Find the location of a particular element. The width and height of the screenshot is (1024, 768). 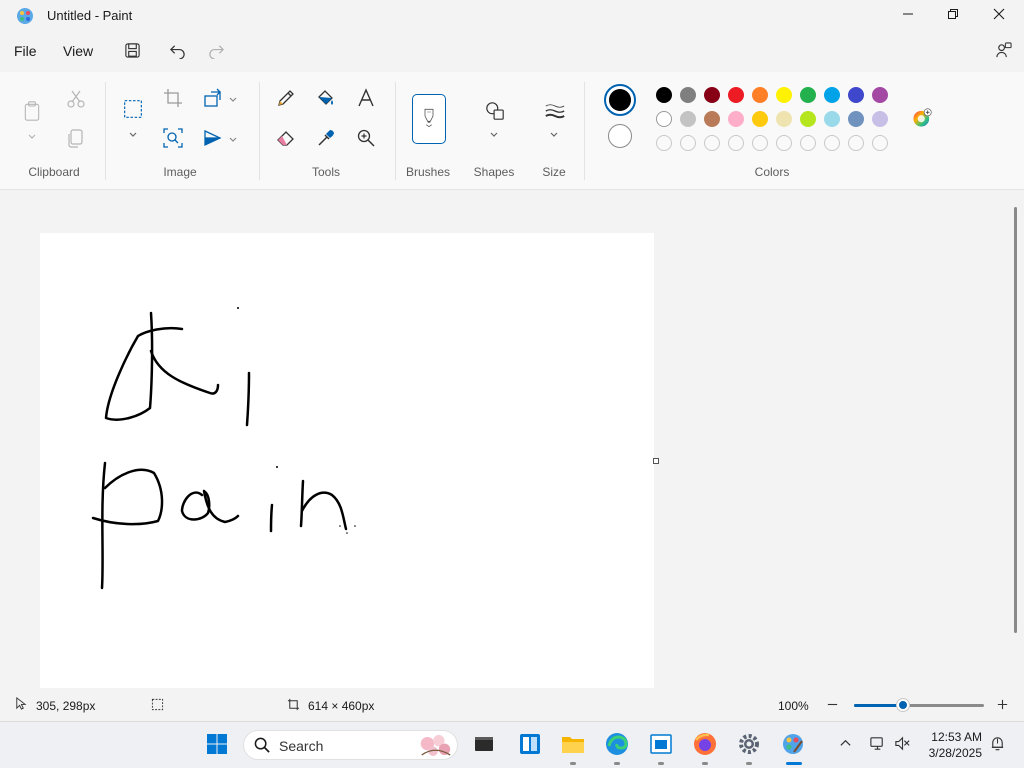

color-picker-button is located at coordinates (326, 139).